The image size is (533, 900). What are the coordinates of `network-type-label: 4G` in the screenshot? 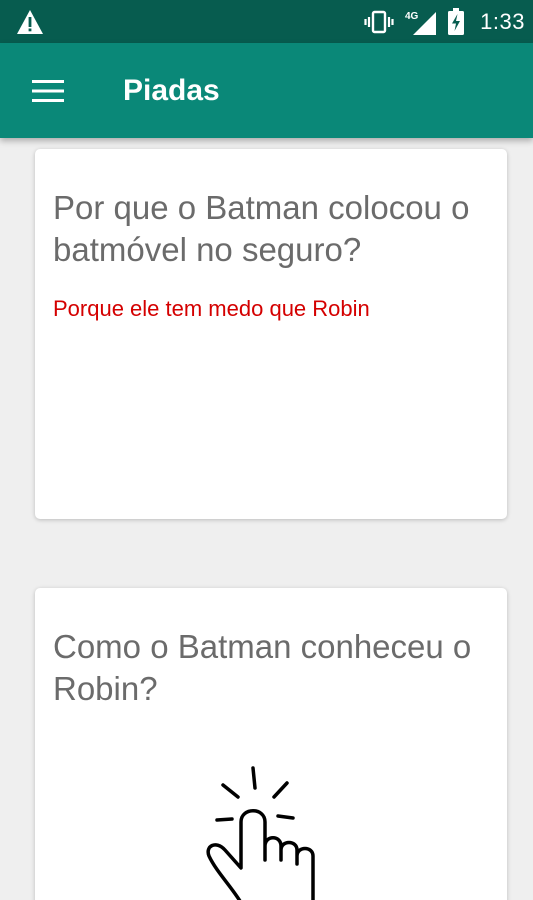 It's located at (412, 16).